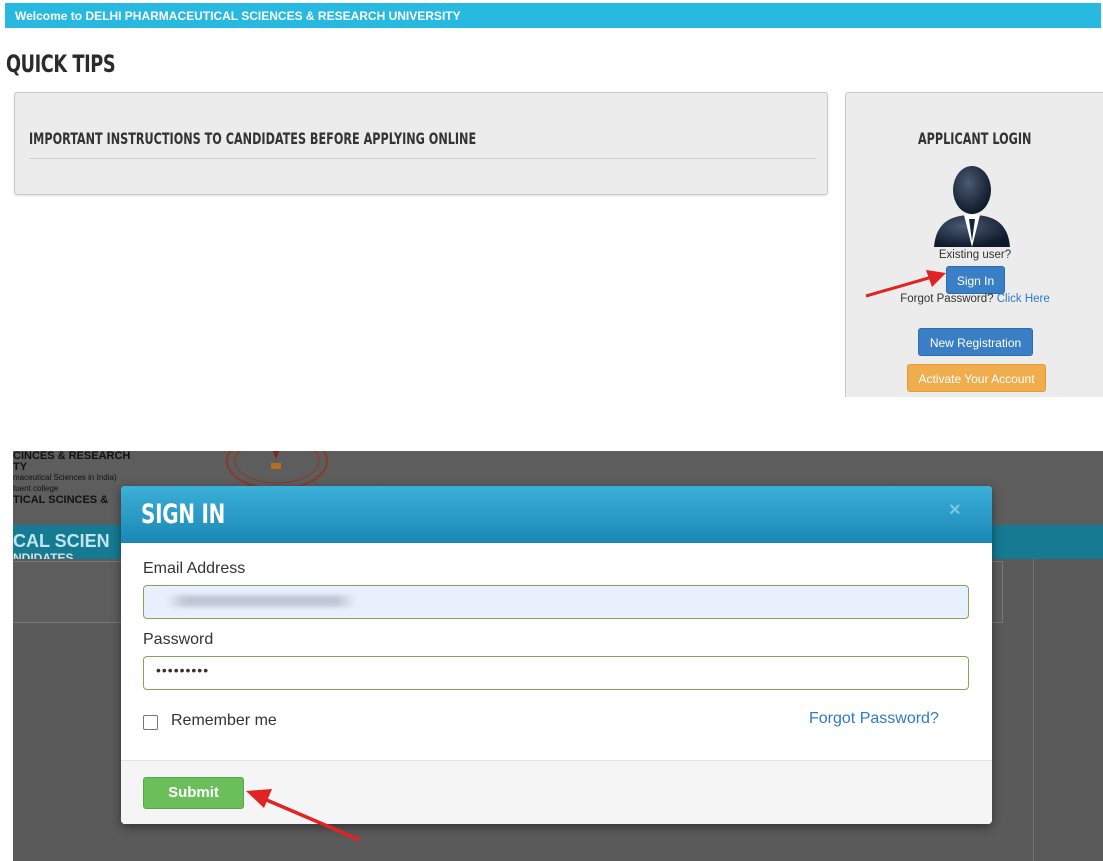 This screenshot has width=1103, height=861. What do you see at coordinates (972, 206) in the screenshot?
I see `user-avatar-icon` at bounding box center [972, 206].